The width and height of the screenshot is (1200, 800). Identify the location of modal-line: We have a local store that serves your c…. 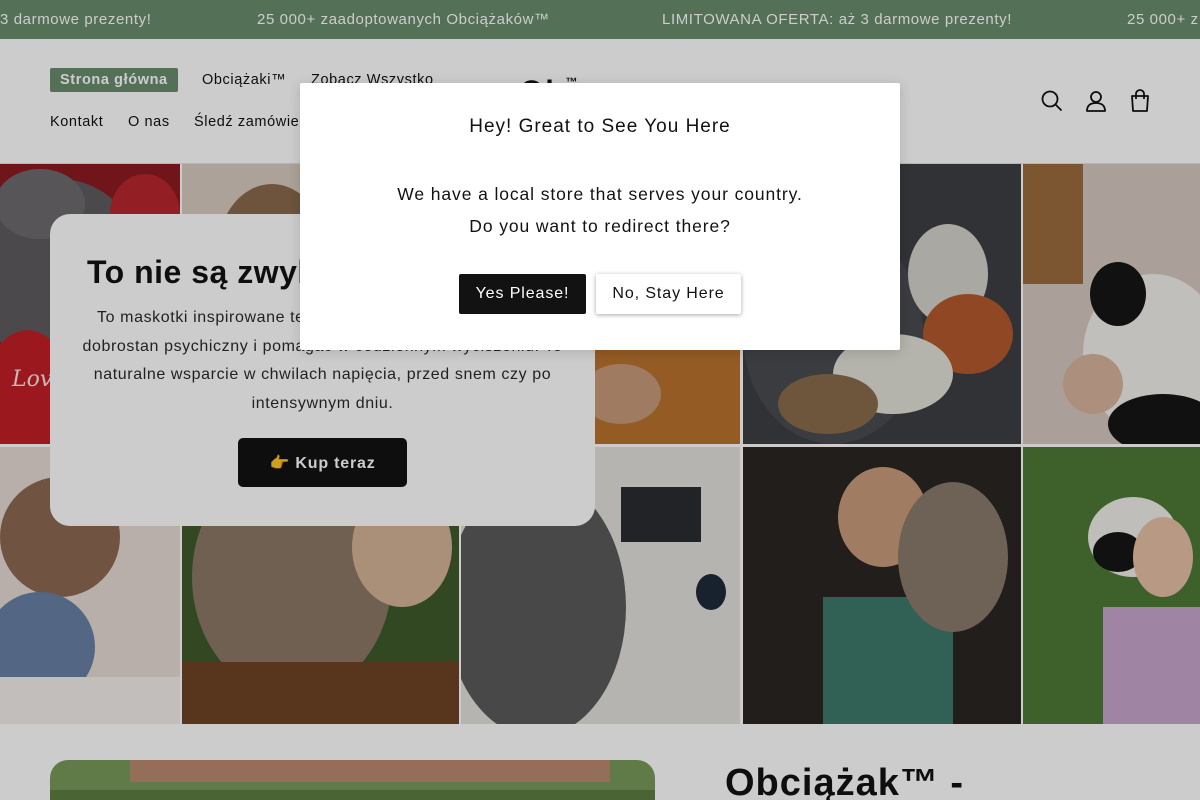
(600, 194).